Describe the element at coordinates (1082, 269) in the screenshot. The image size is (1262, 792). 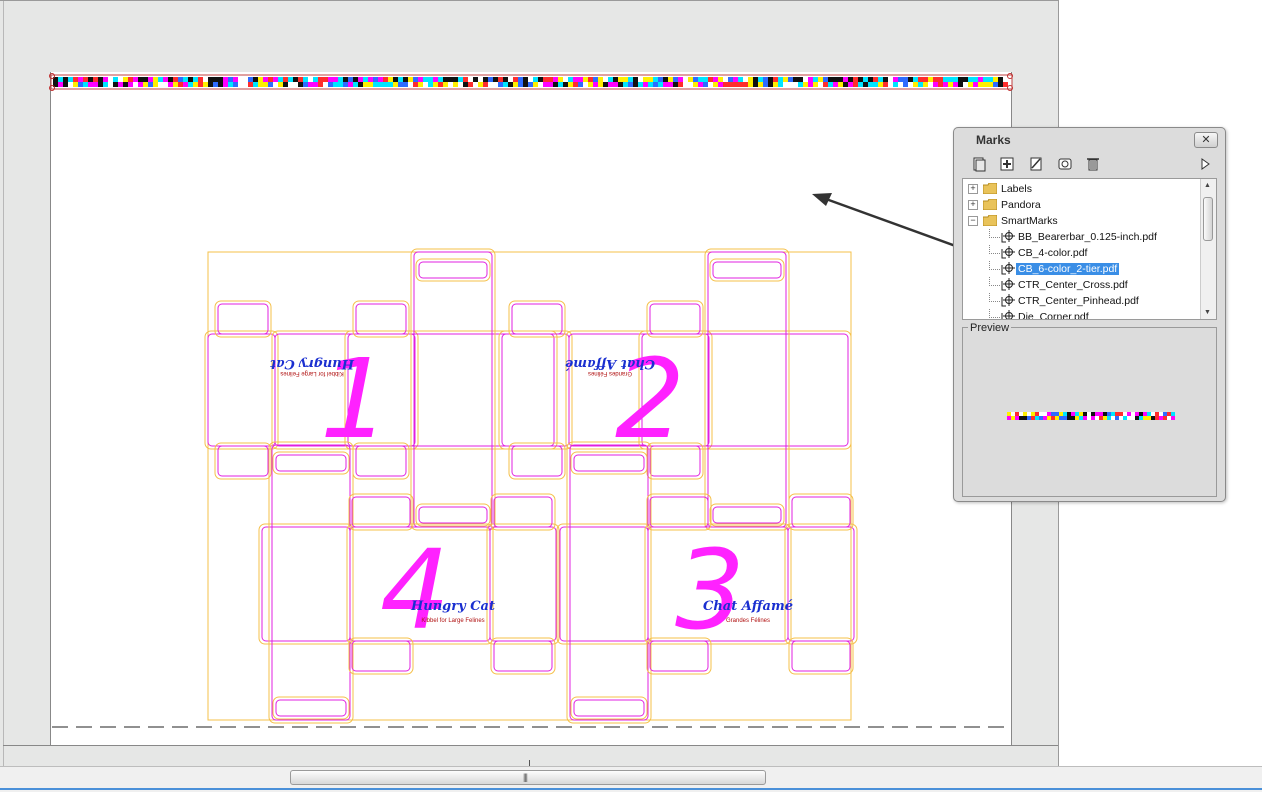
I see `tree-mark-item: CB_6-color_2-tier.pdf` at that location.